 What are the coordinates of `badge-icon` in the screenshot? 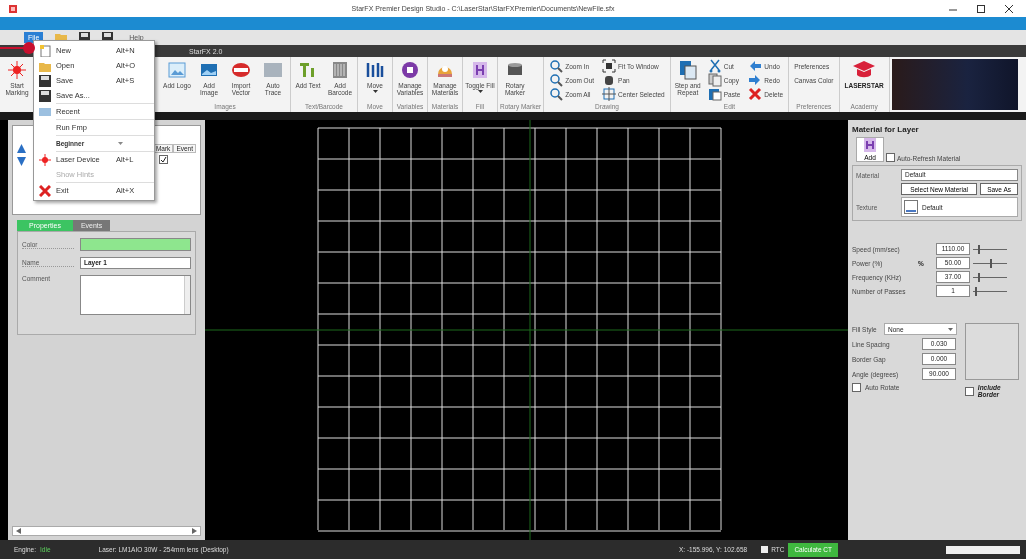 It's located at (241, 70).